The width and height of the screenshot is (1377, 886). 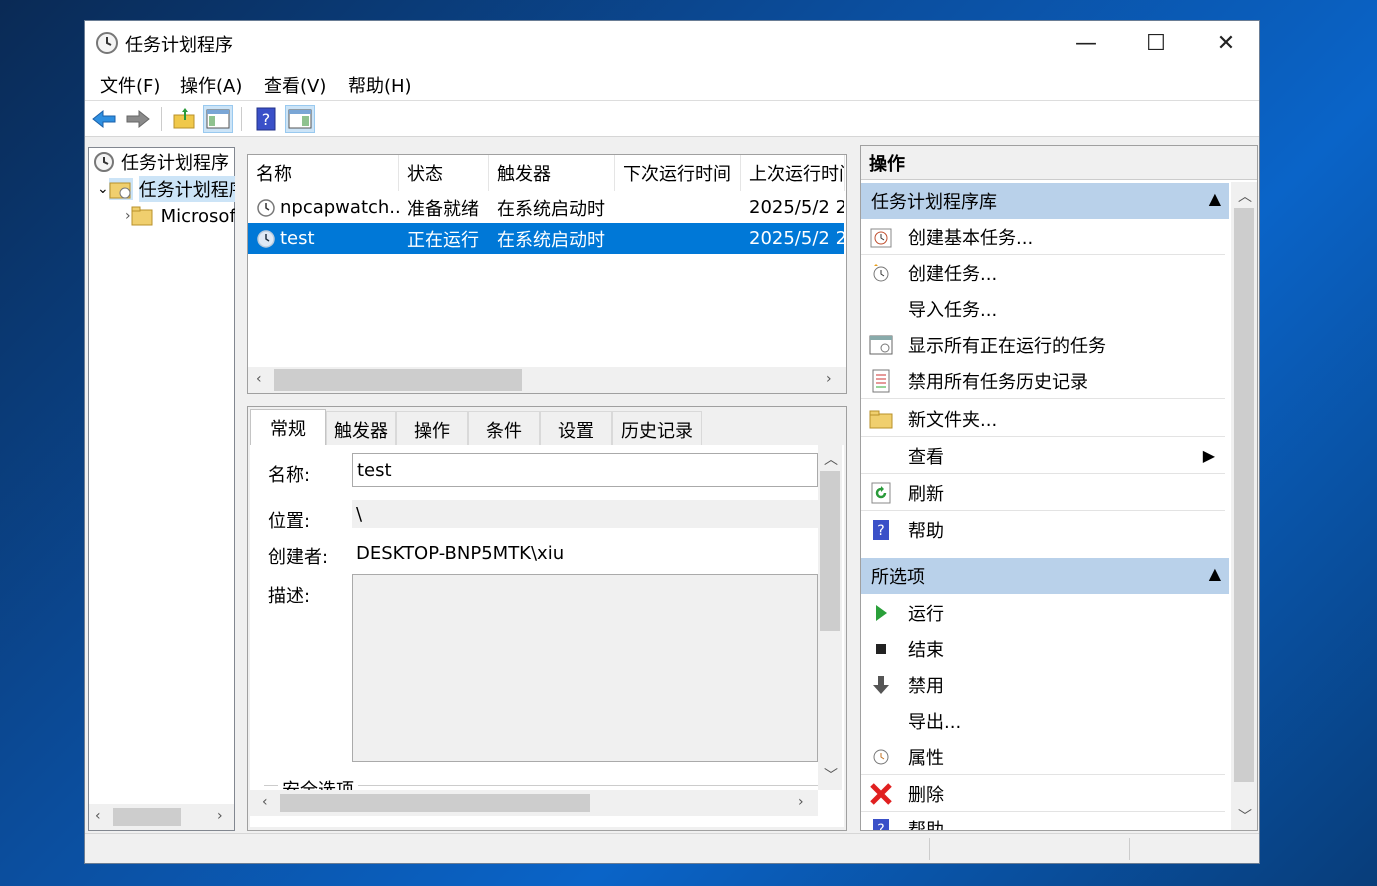 What do you see at coordinates (1043, 613) in the screenshot?
I see `action-run: 运行` at bounding box center [1043, 613].